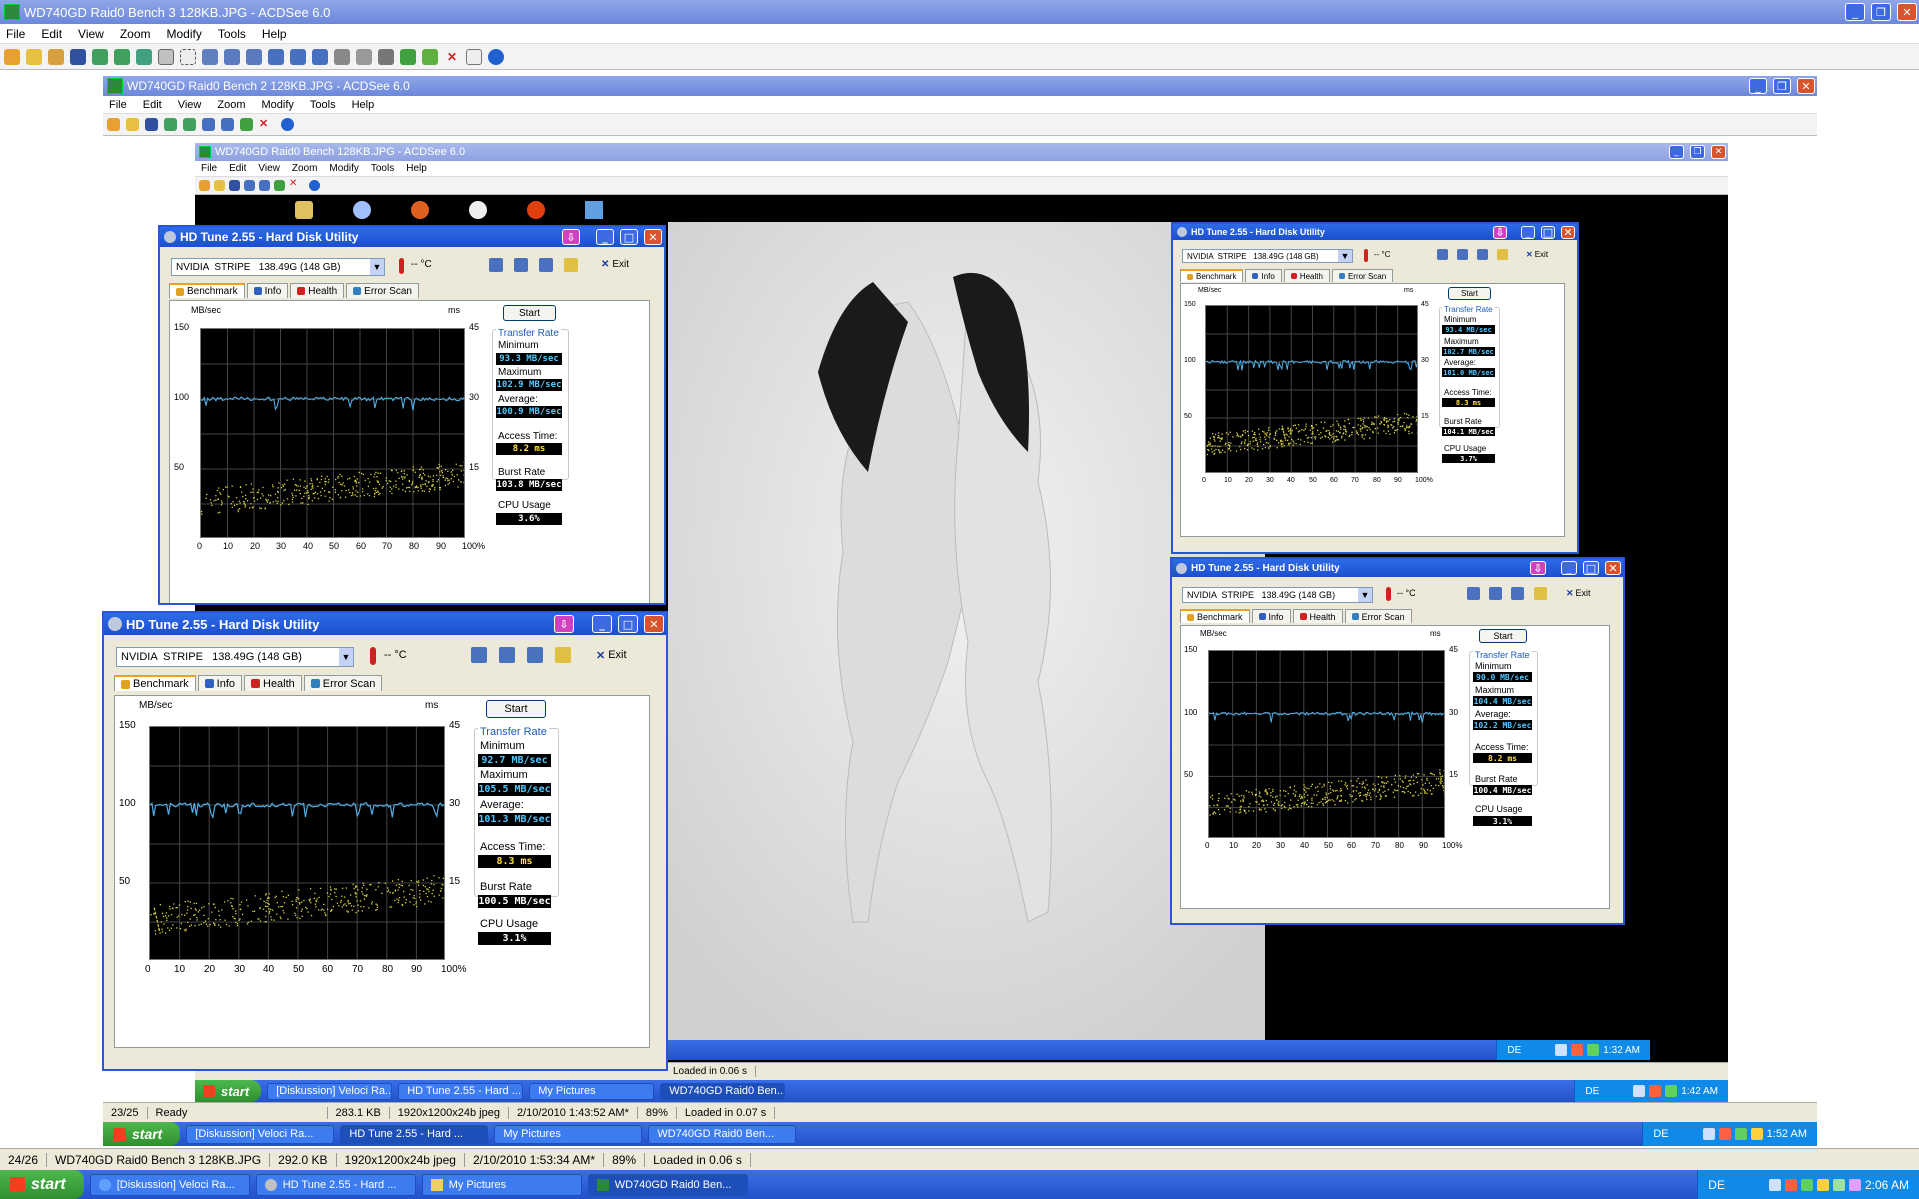  I want to click on open-icon, so click(219, 185).